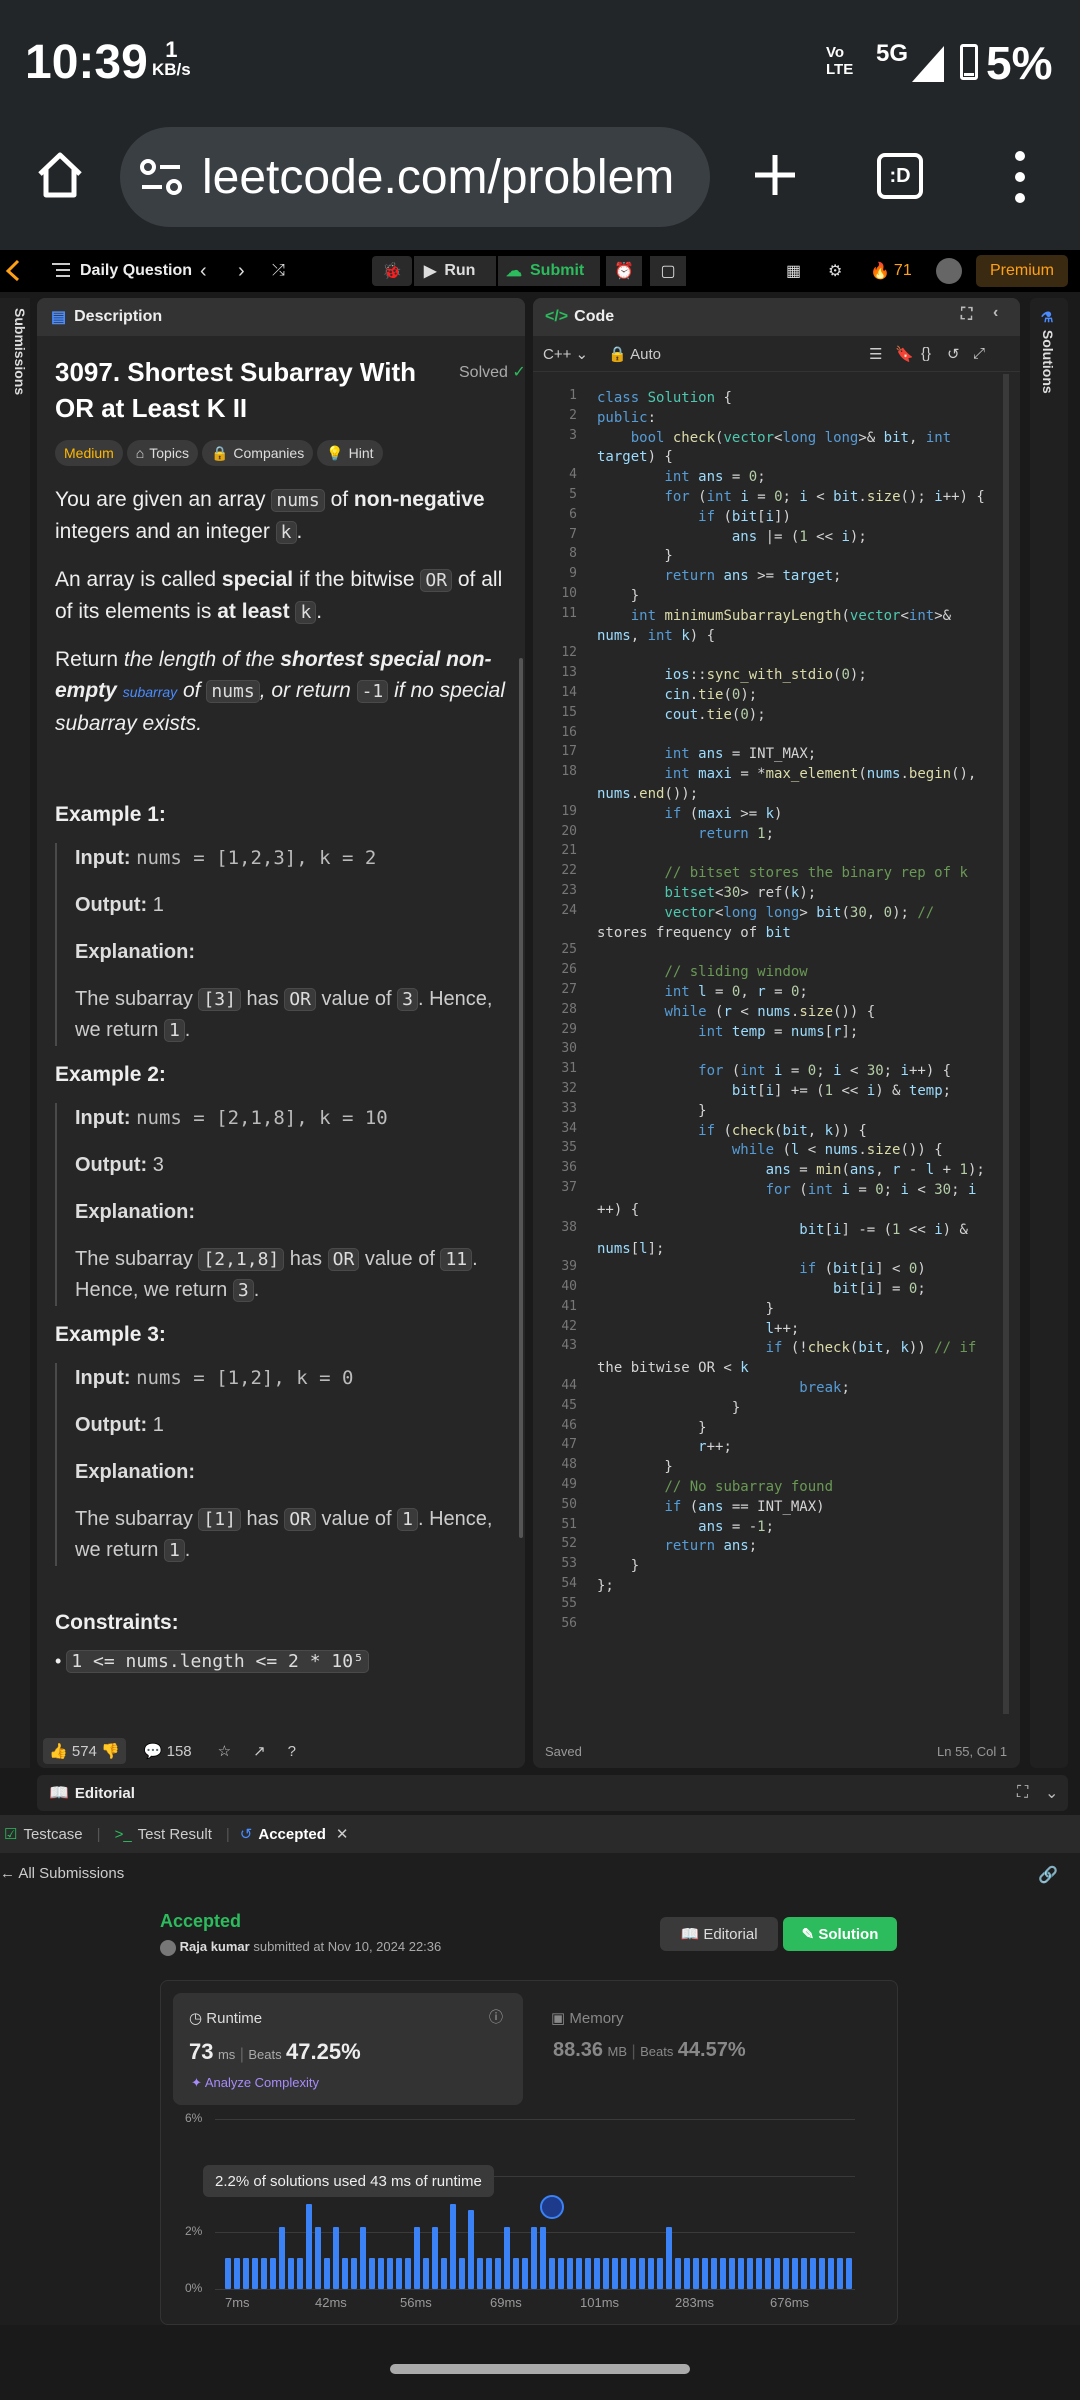 This screenshot has height=2400, width=1080. I want to click on code-line: int l = 0, r = 0;, so click(808, 992).